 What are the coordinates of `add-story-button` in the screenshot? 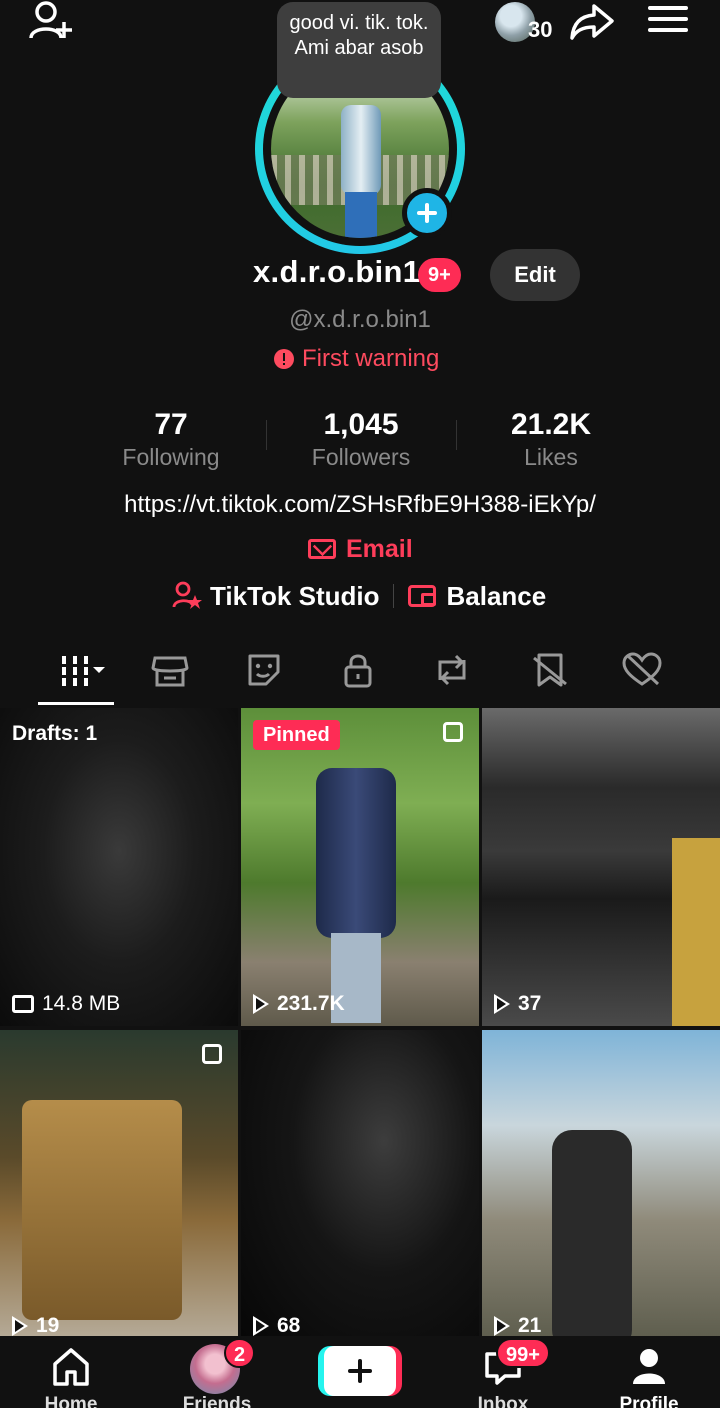 It's located at (427, 213).